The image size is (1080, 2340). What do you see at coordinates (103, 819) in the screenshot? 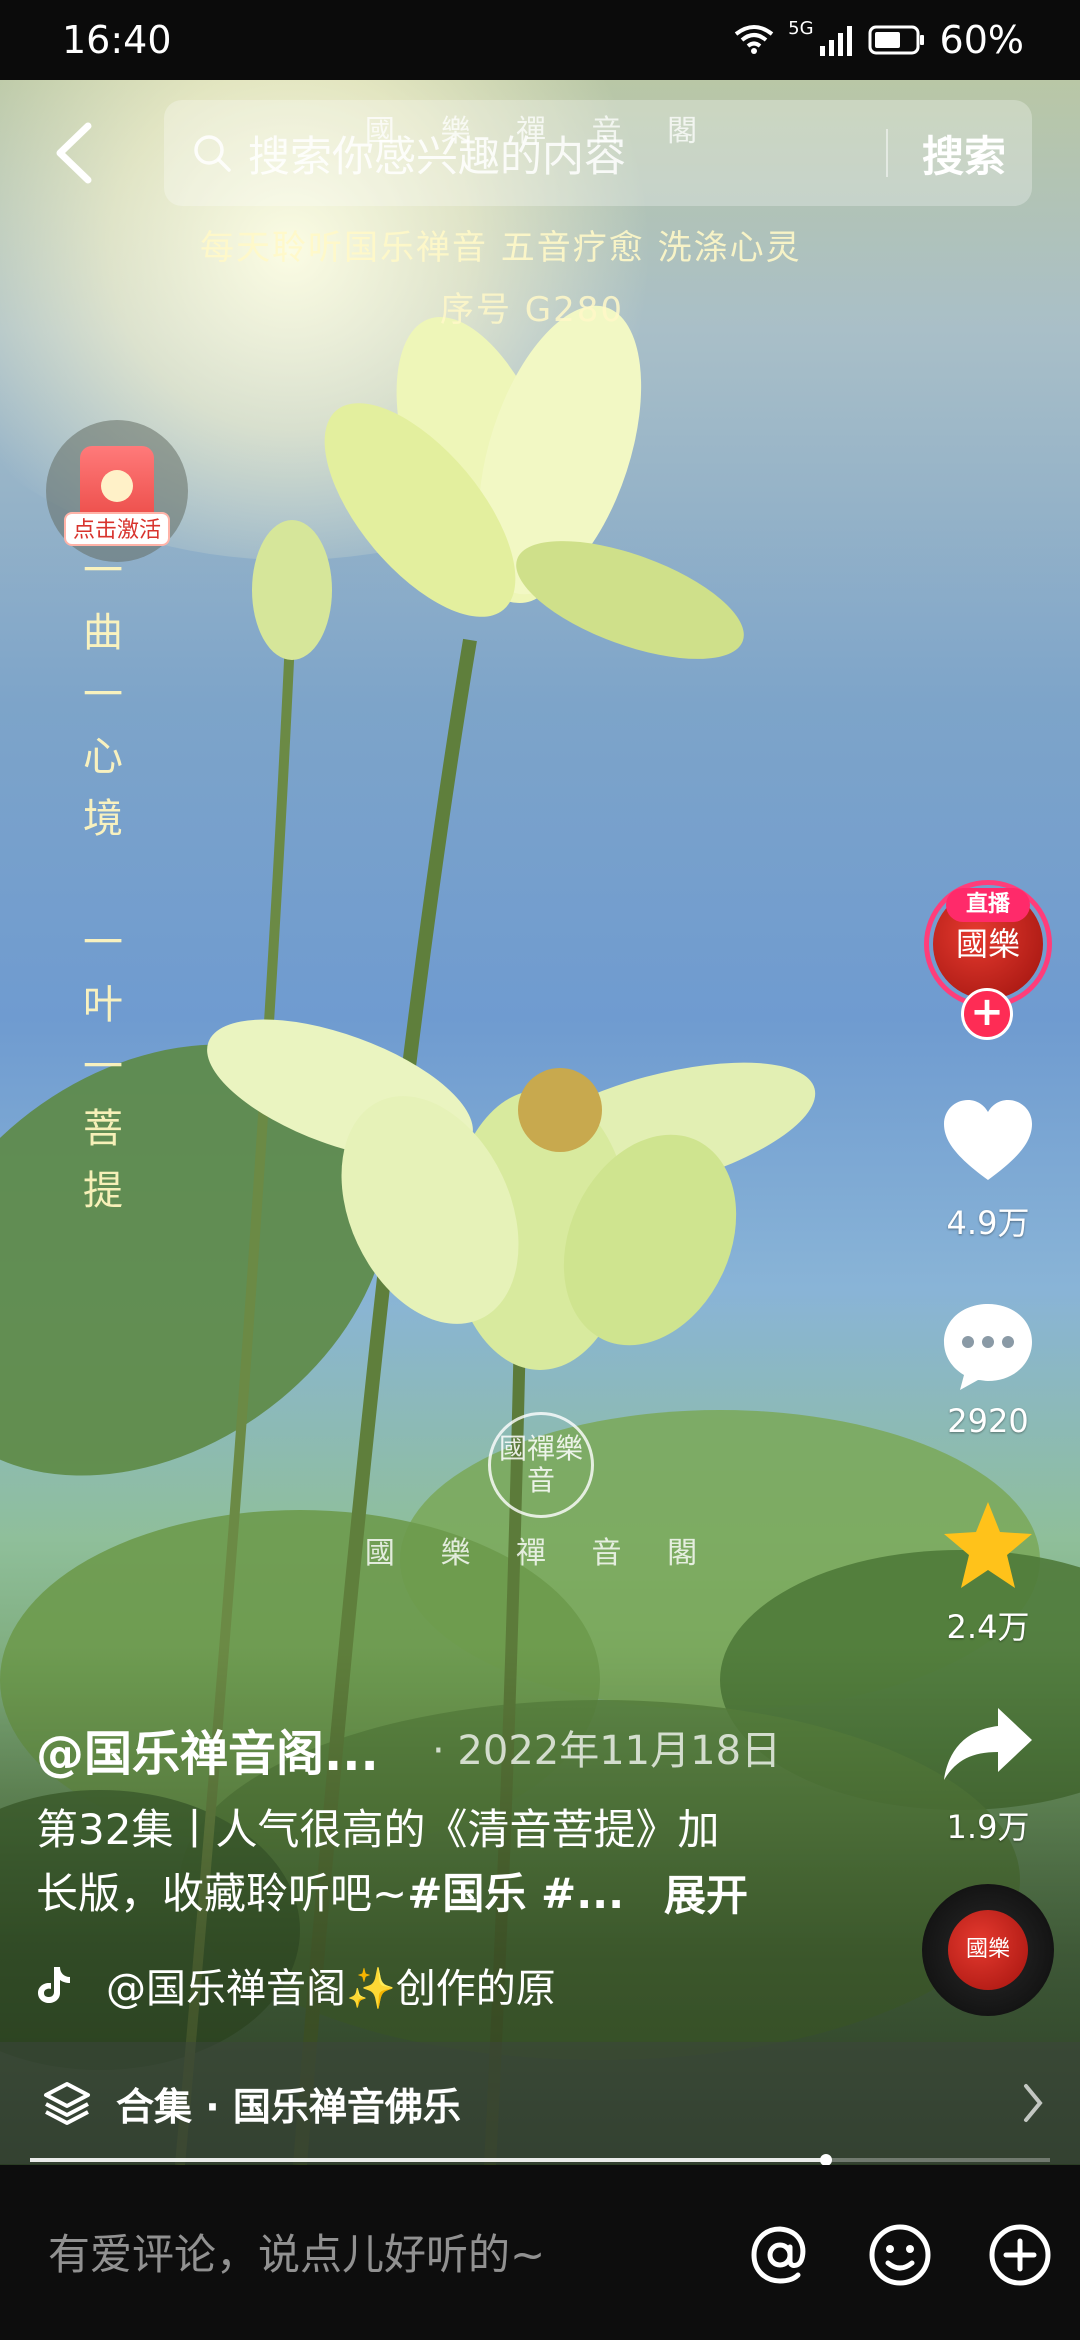
I see `vertical-char: 境` at bounding box center [103, 819].